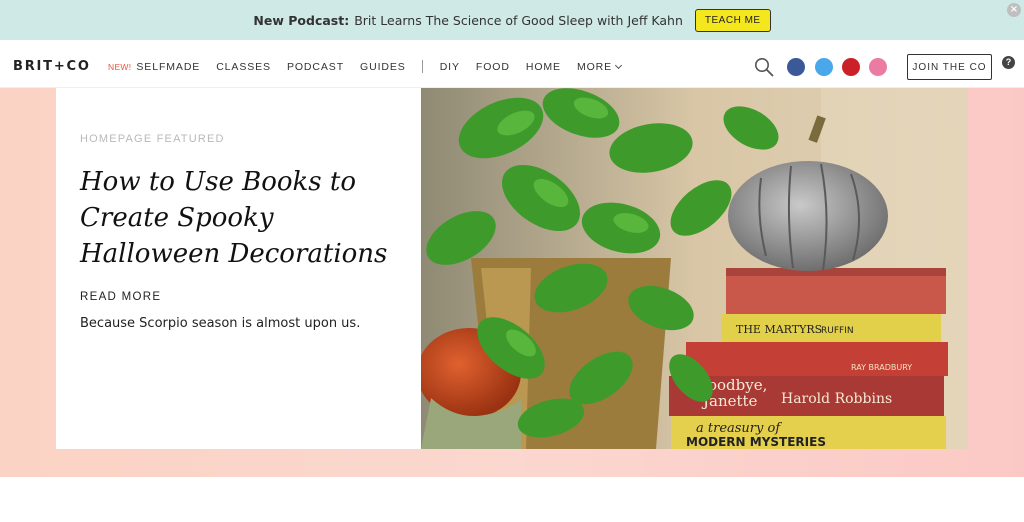  Describe the element at coordinates (881, 367) in the screenshot. I see `svg-text: RAY BRADBURY` at that location.